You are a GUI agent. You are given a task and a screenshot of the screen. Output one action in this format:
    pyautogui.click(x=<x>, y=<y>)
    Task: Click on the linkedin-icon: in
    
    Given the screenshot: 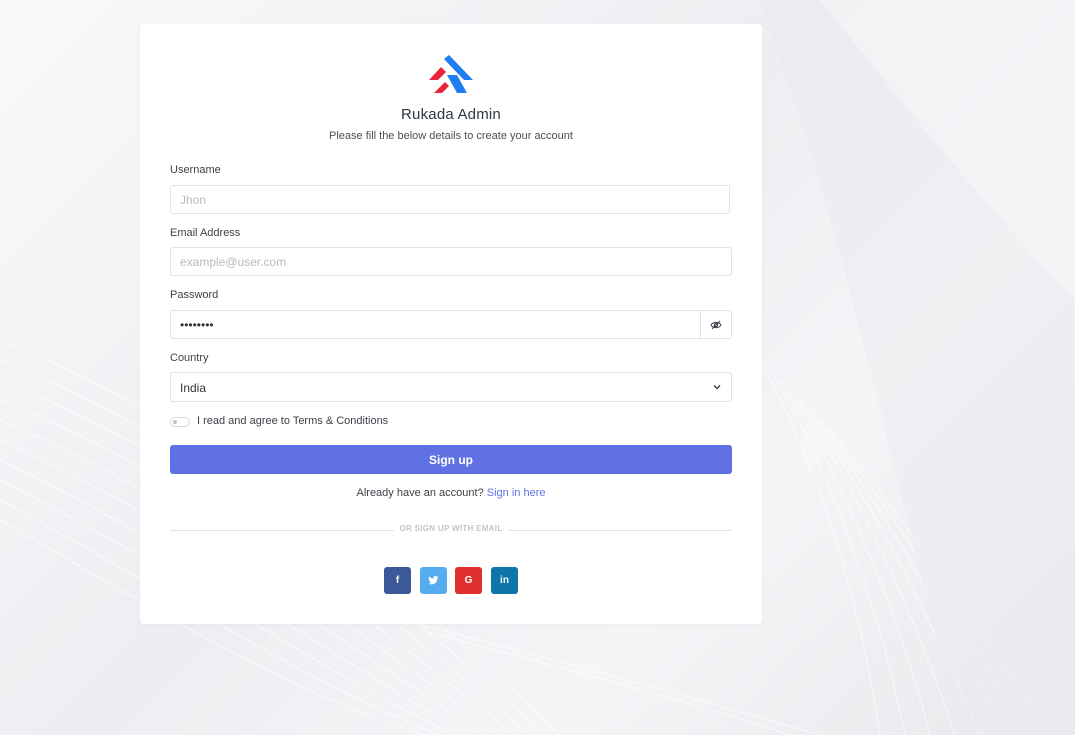 What is the action you would take?
    pyautogui.click(x=504, y=580)
    